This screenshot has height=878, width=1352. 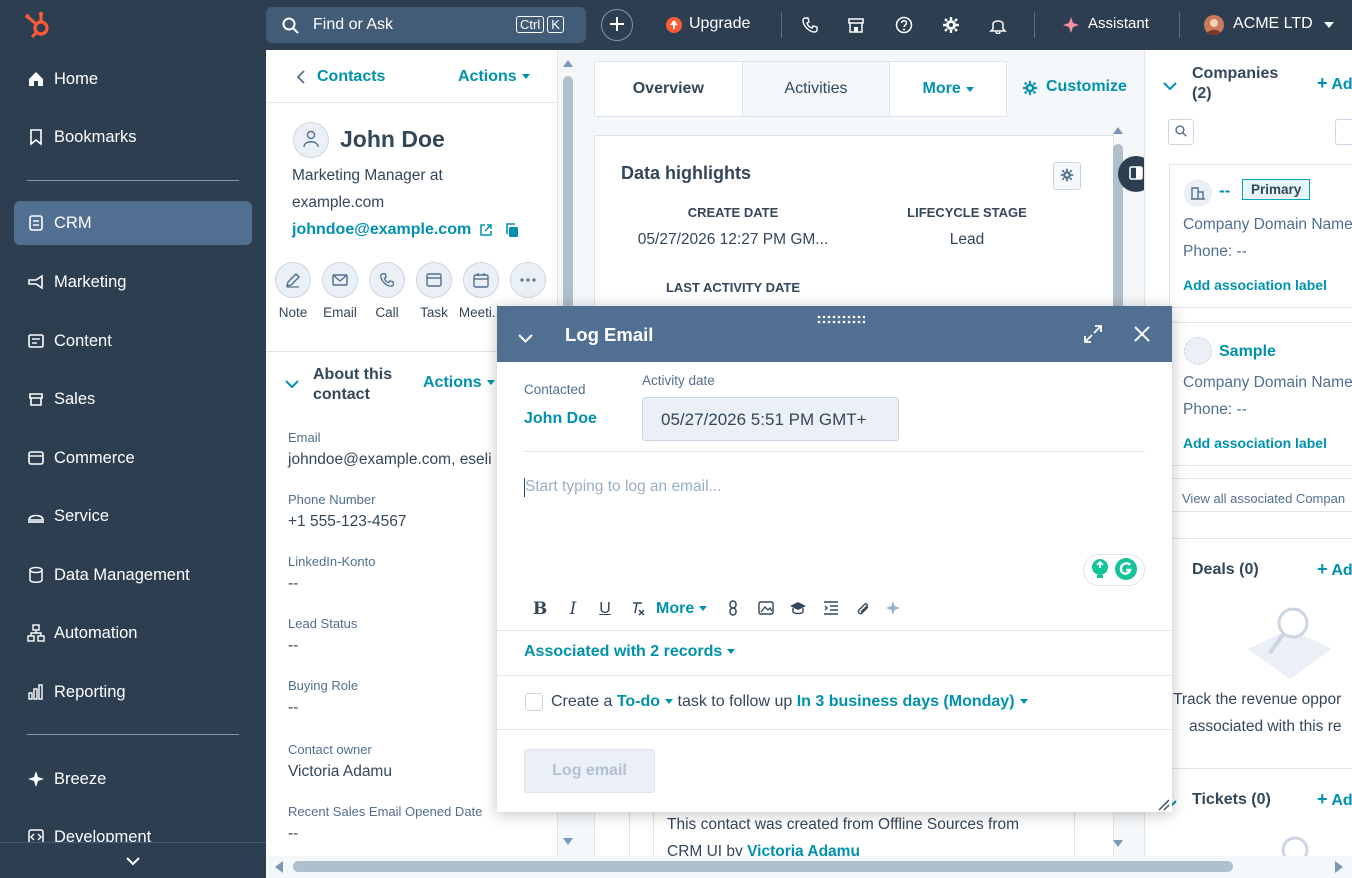 What do you see at coordinates (494, 77) in the screenshot?
I see `contact-actions-dropdown: Actions` at bounding box center [494, 77].